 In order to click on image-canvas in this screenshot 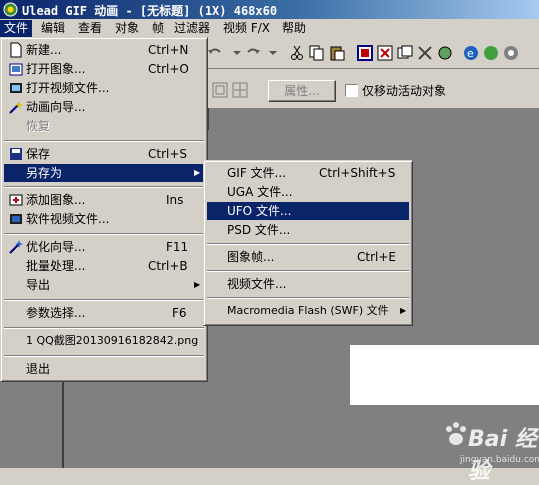, I will do `click(444, 375)`.